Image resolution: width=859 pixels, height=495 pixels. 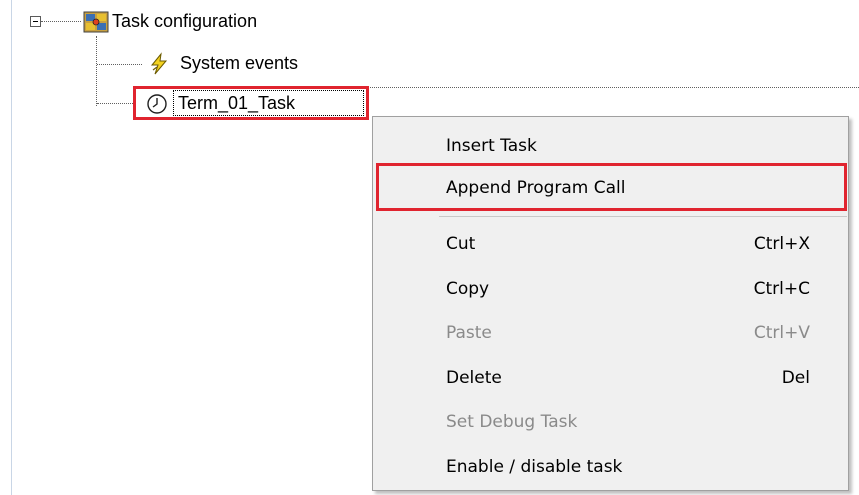 I want to click on menu-item-shortcut: Ctrl+V, so click(x=781, y=333).